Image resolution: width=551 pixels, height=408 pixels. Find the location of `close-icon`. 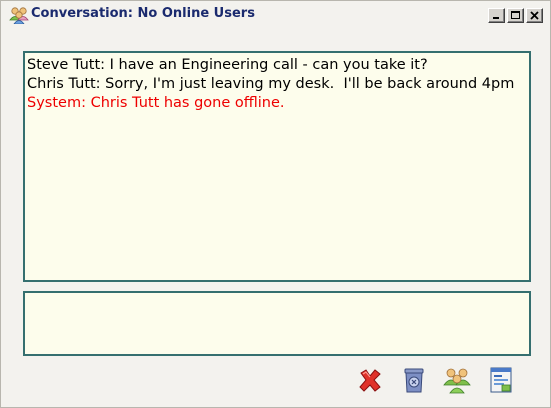

close-icon is located at coordinates (534, 15).